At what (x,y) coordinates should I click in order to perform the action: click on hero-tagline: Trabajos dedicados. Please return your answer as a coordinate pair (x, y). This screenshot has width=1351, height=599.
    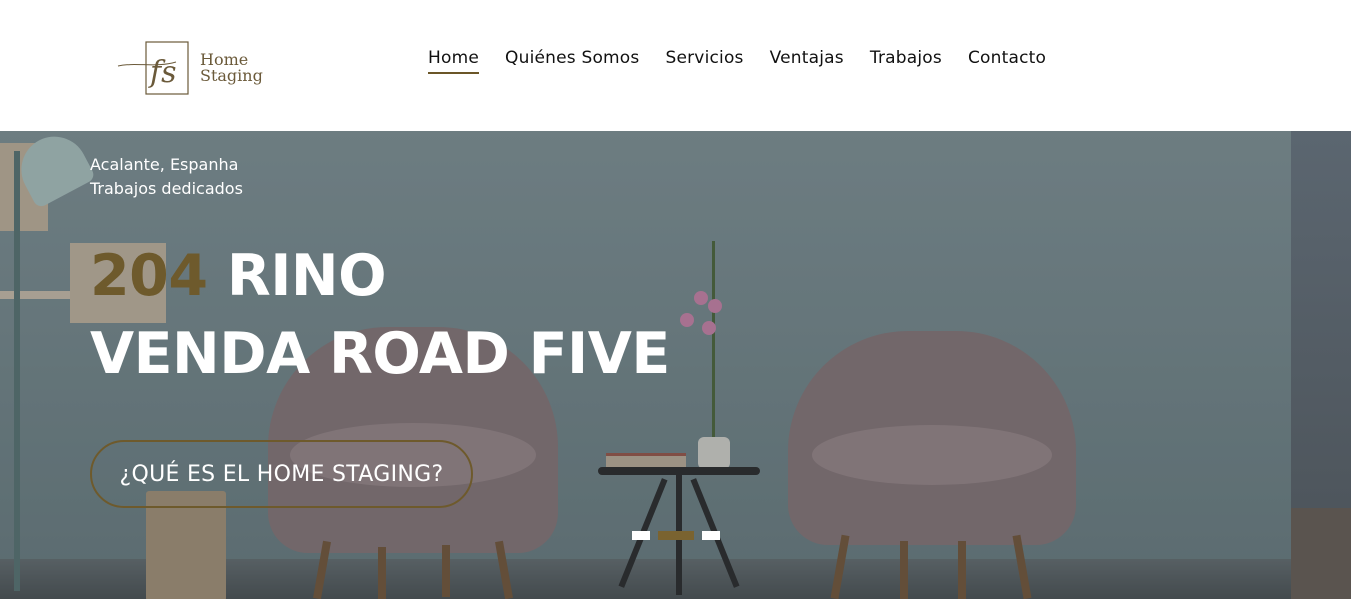
    Looking at the image, I should click on (166, 188).